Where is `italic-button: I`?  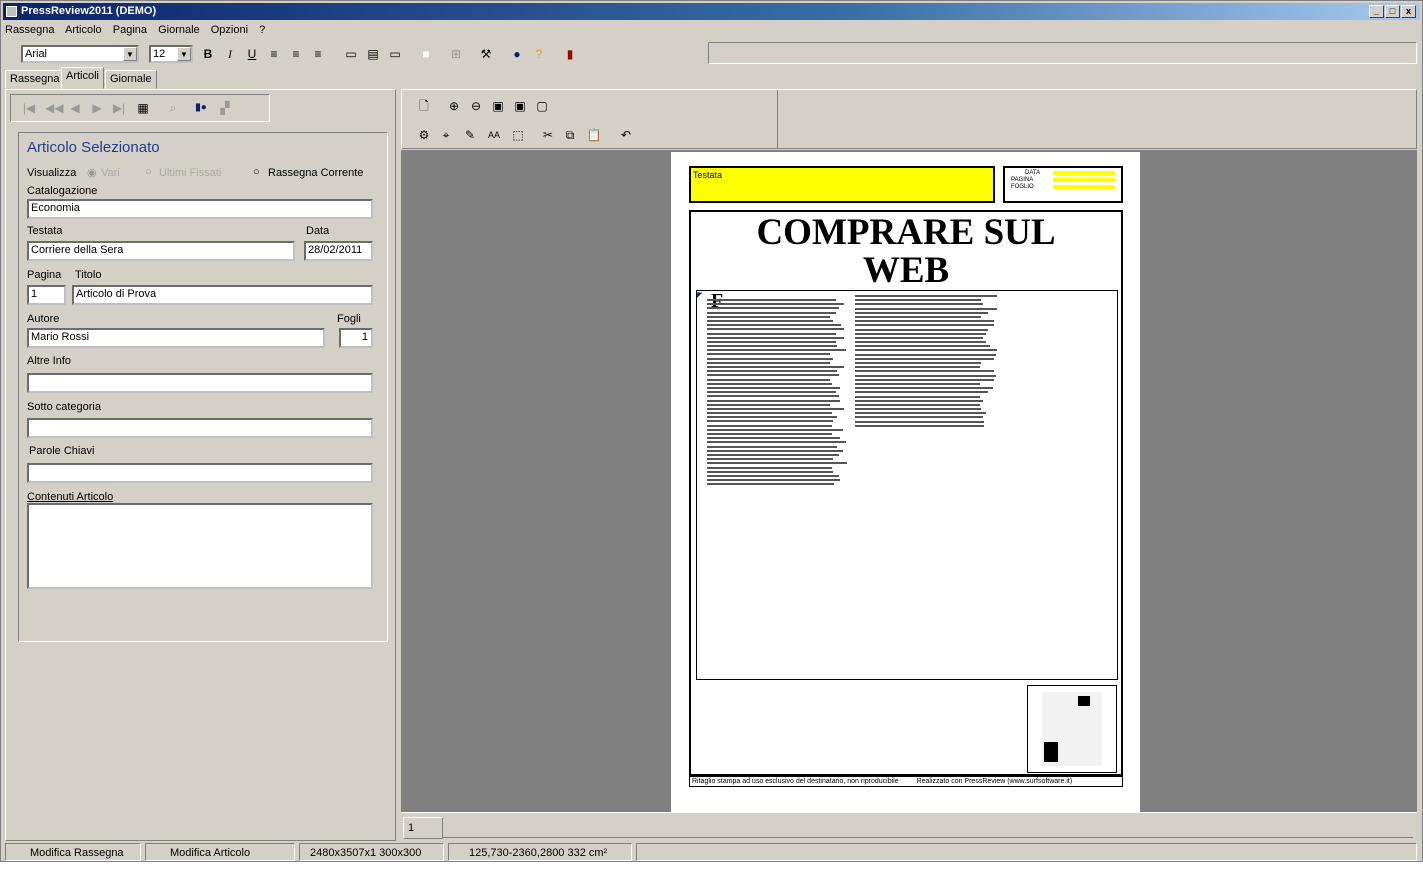
italic-button: I is located at coordinates (230, 54).